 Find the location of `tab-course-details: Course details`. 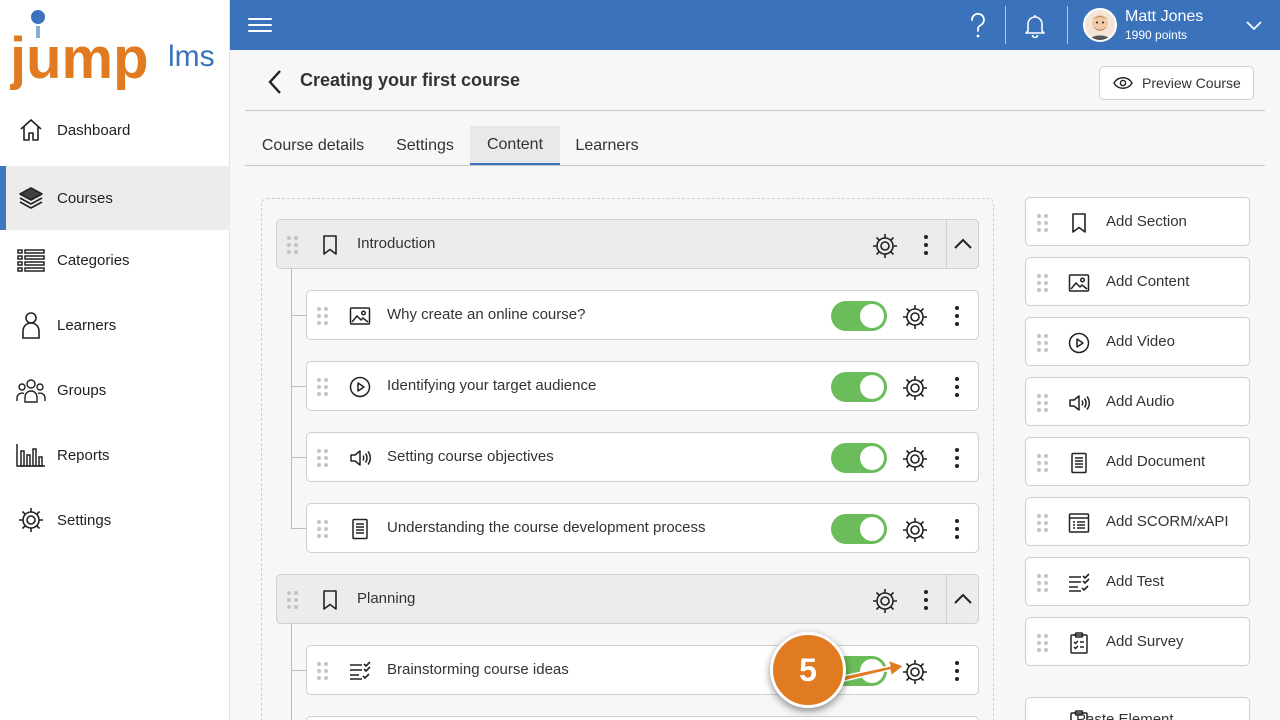

tab-course-details: Course details is located at coordinates (313, 146).